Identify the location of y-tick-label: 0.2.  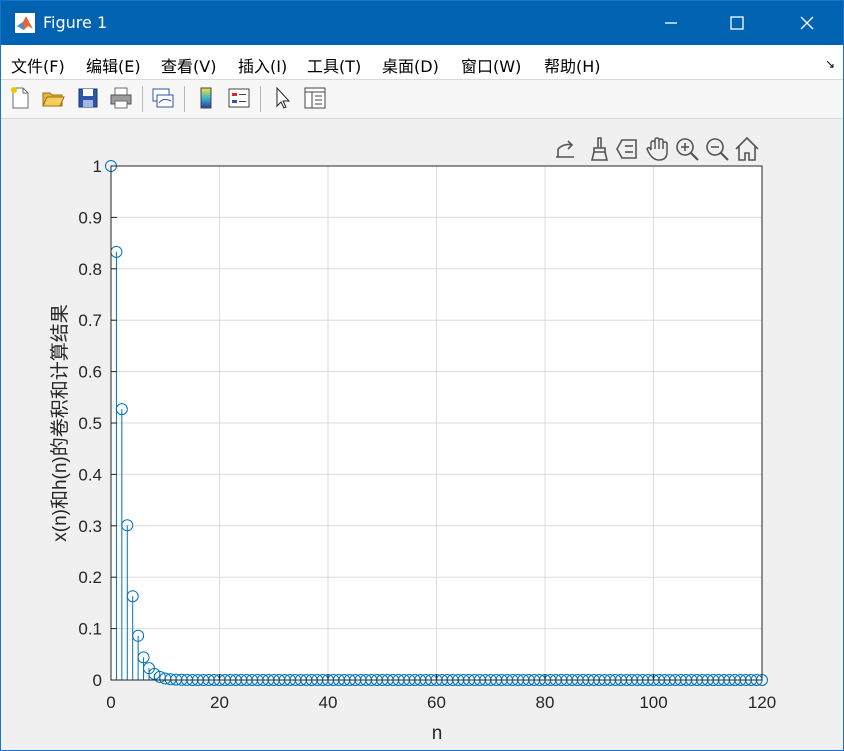
(90, 577).